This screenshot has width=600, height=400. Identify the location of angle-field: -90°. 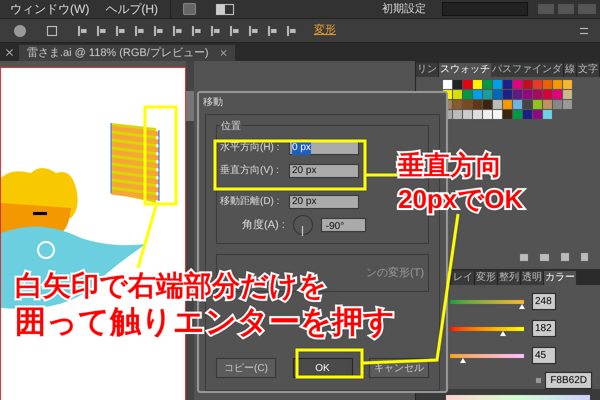
(343, 225).